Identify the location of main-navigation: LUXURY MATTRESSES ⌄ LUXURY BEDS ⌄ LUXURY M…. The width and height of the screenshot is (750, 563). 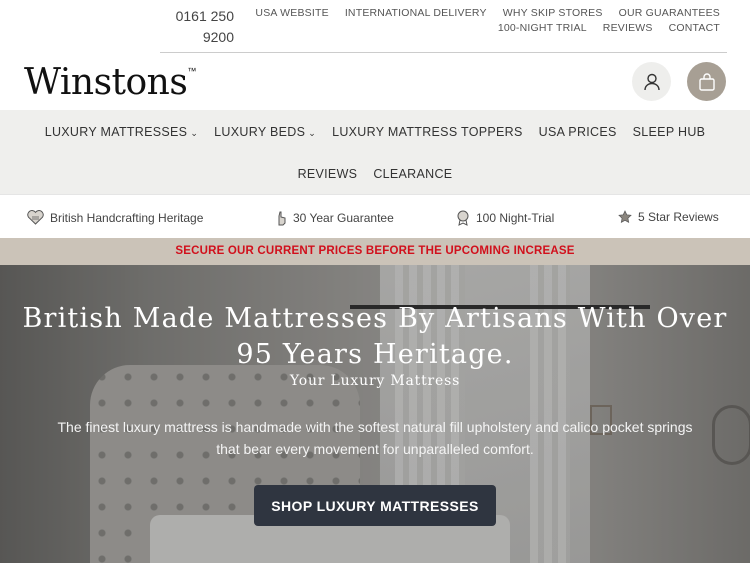
(375, 152).